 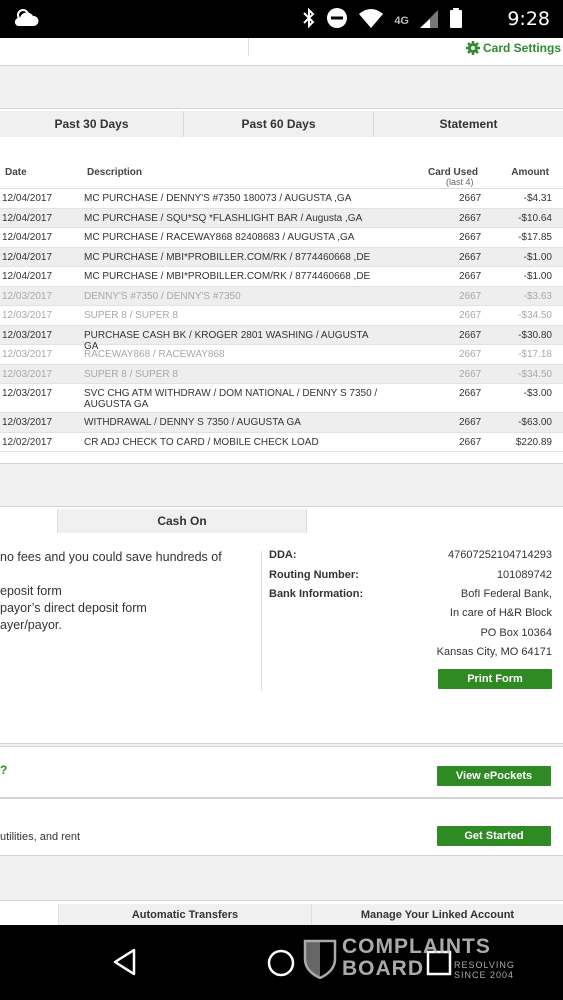 What do you see at coordinates (535, 335) in the screenshot?
I see `row-amount: -$30.80` at bounding box center [535, 335].